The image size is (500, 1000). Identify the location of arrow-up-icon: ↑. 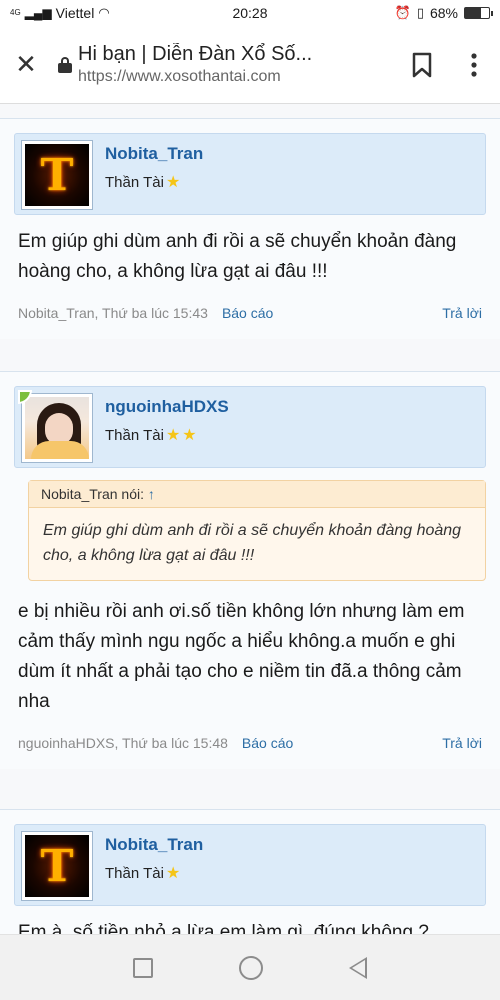
(151, 494).